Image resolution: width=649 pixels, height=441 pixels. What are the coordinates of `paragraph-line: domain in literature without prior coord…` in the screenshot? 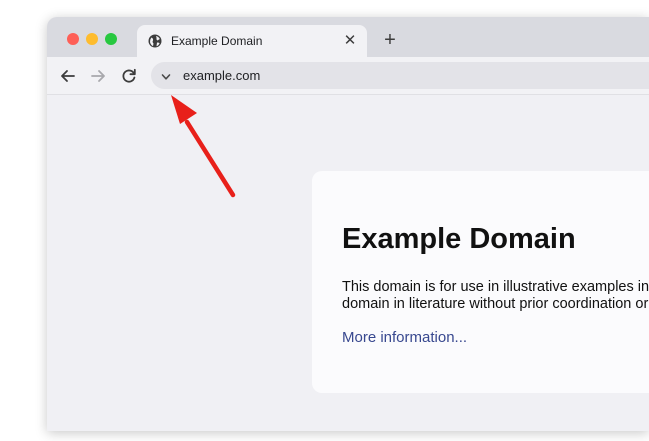 It's located at (495, 304).